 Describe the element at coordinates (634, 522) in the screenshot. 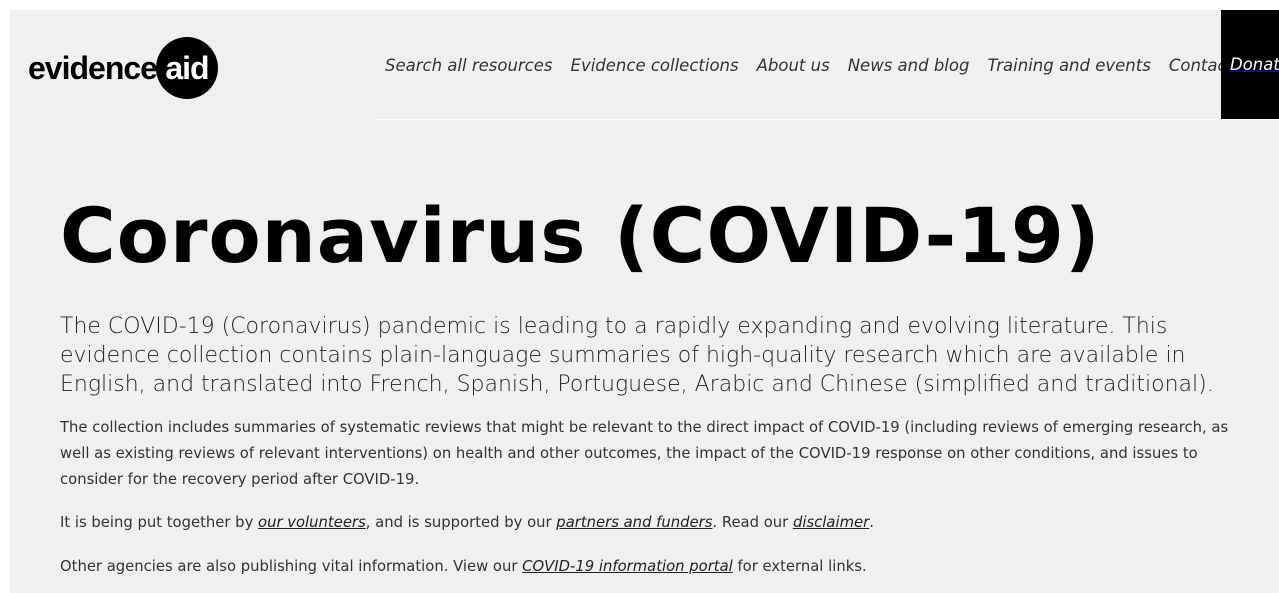

I see `partners-and-funders-link: partners and funders` at that location.